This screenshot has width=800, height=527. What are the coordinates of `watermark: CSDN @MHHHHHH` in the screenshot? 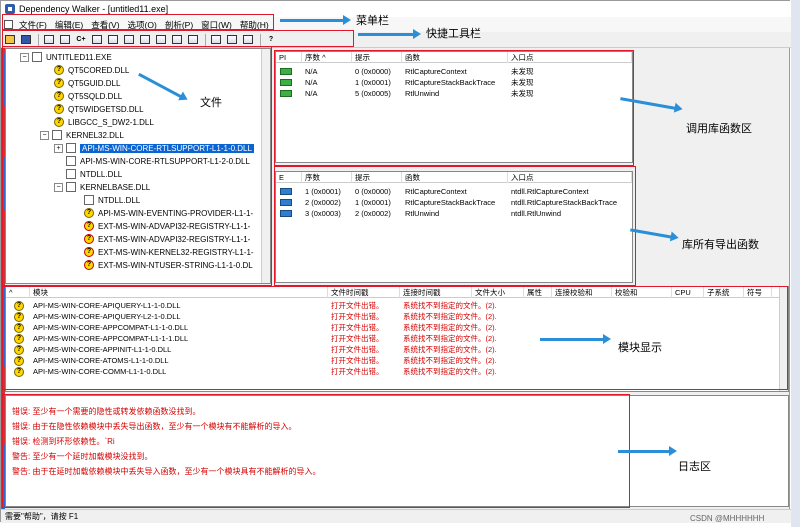 It's located at (727, 518).